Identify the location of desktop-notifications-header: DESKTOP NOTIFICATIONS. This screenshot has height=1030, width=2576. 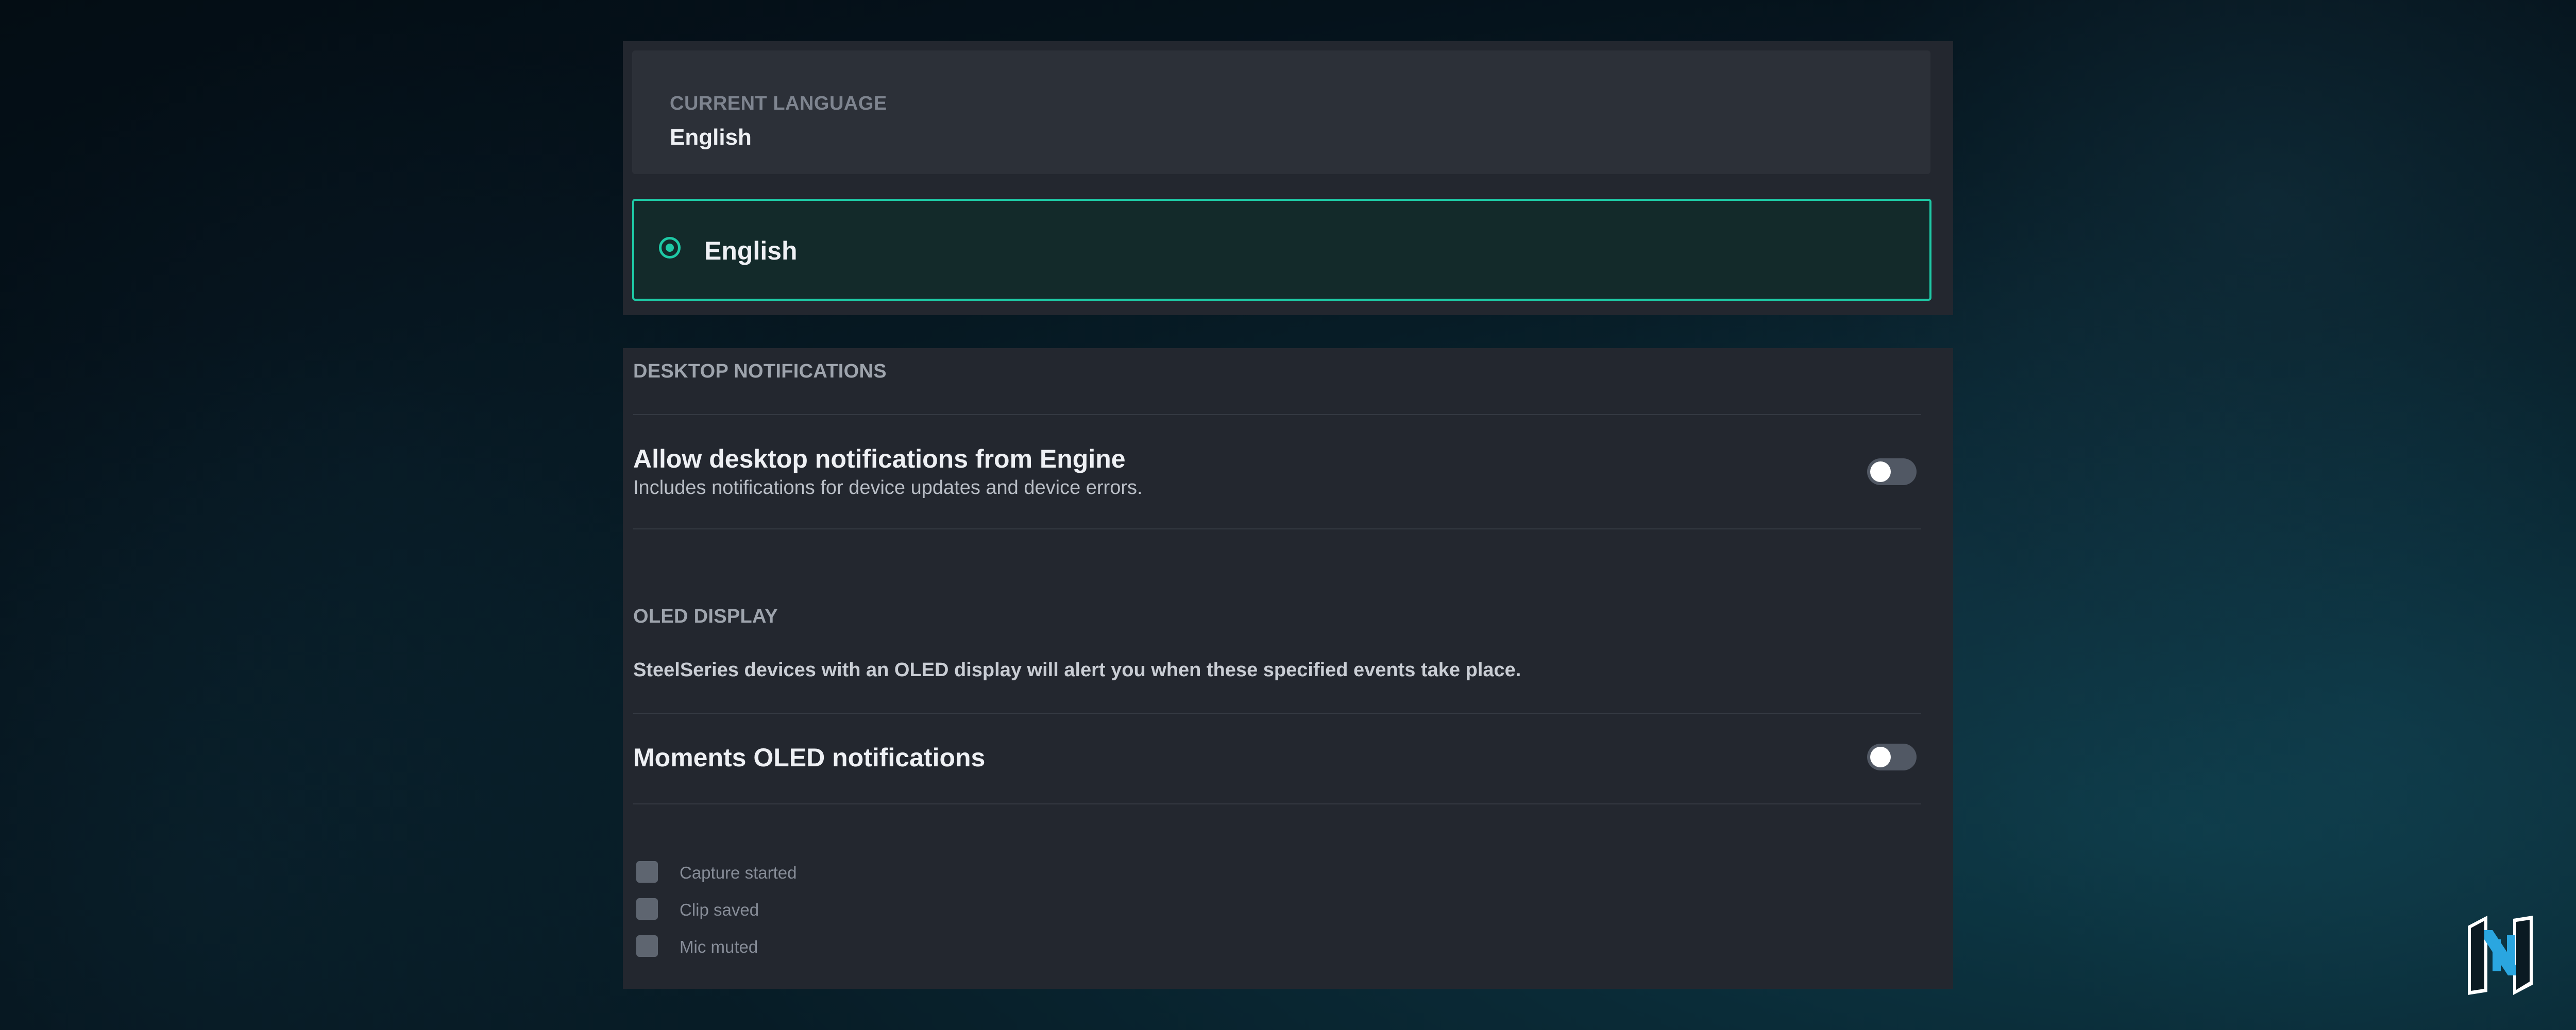
(760, 371).